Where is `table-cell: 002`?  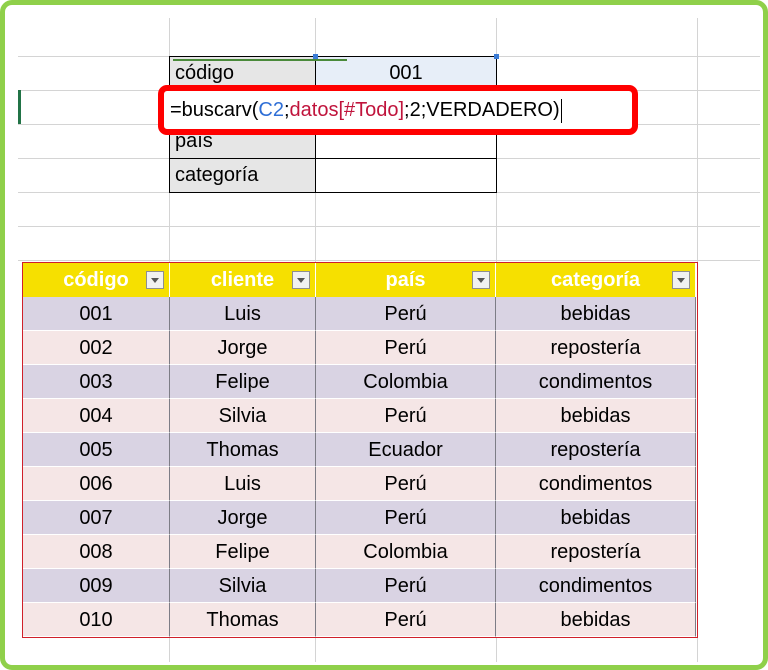 table-cell: 002 is located at coordinates (96, 348).